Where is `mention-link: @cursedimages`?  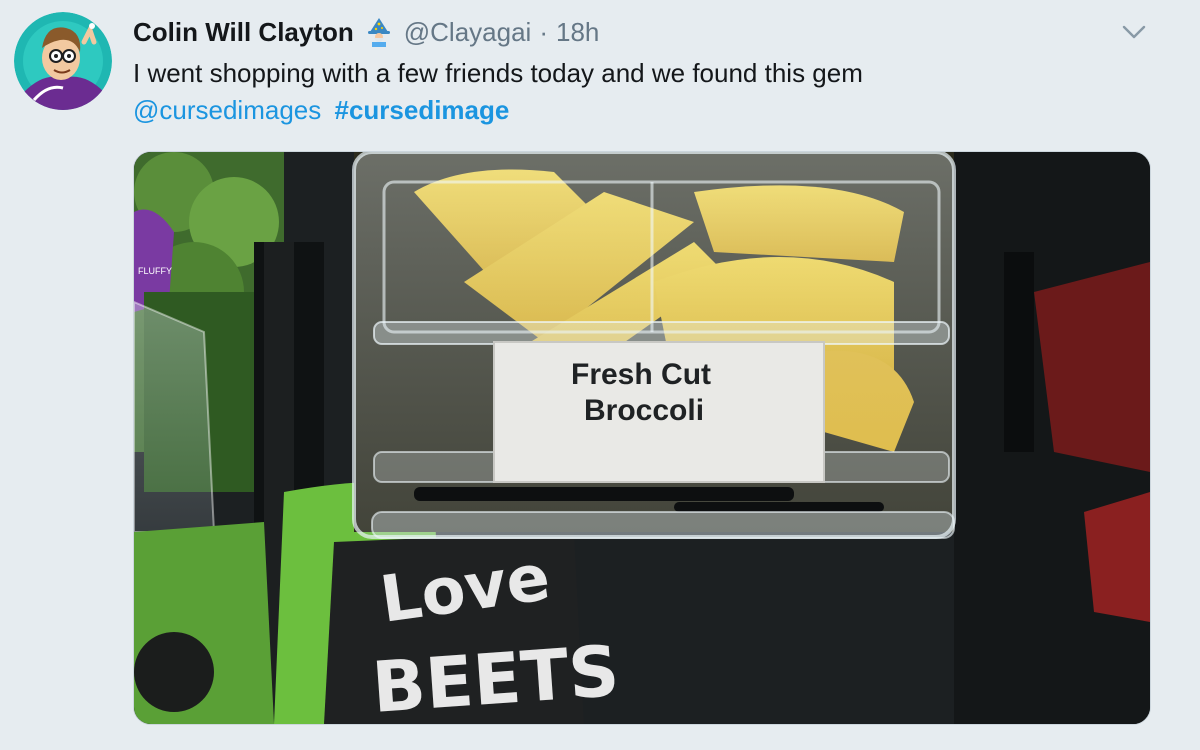
mention-link: @cursedimages is located at coordinates (227, 110).